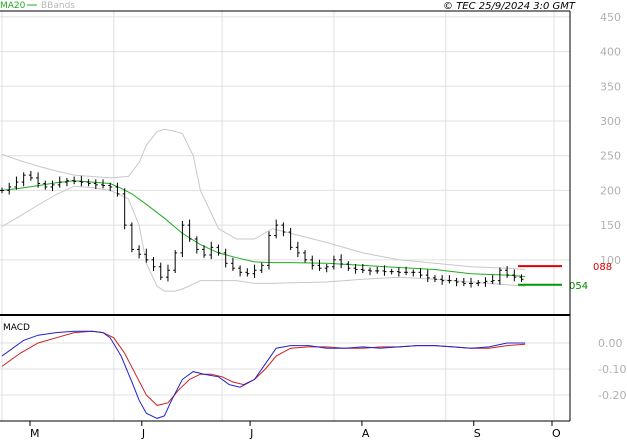 The image size is (627, 440). Describe the element at coordinates (610, 190) in the screenshot. I see `price-y-tick-label: 200` at that location.